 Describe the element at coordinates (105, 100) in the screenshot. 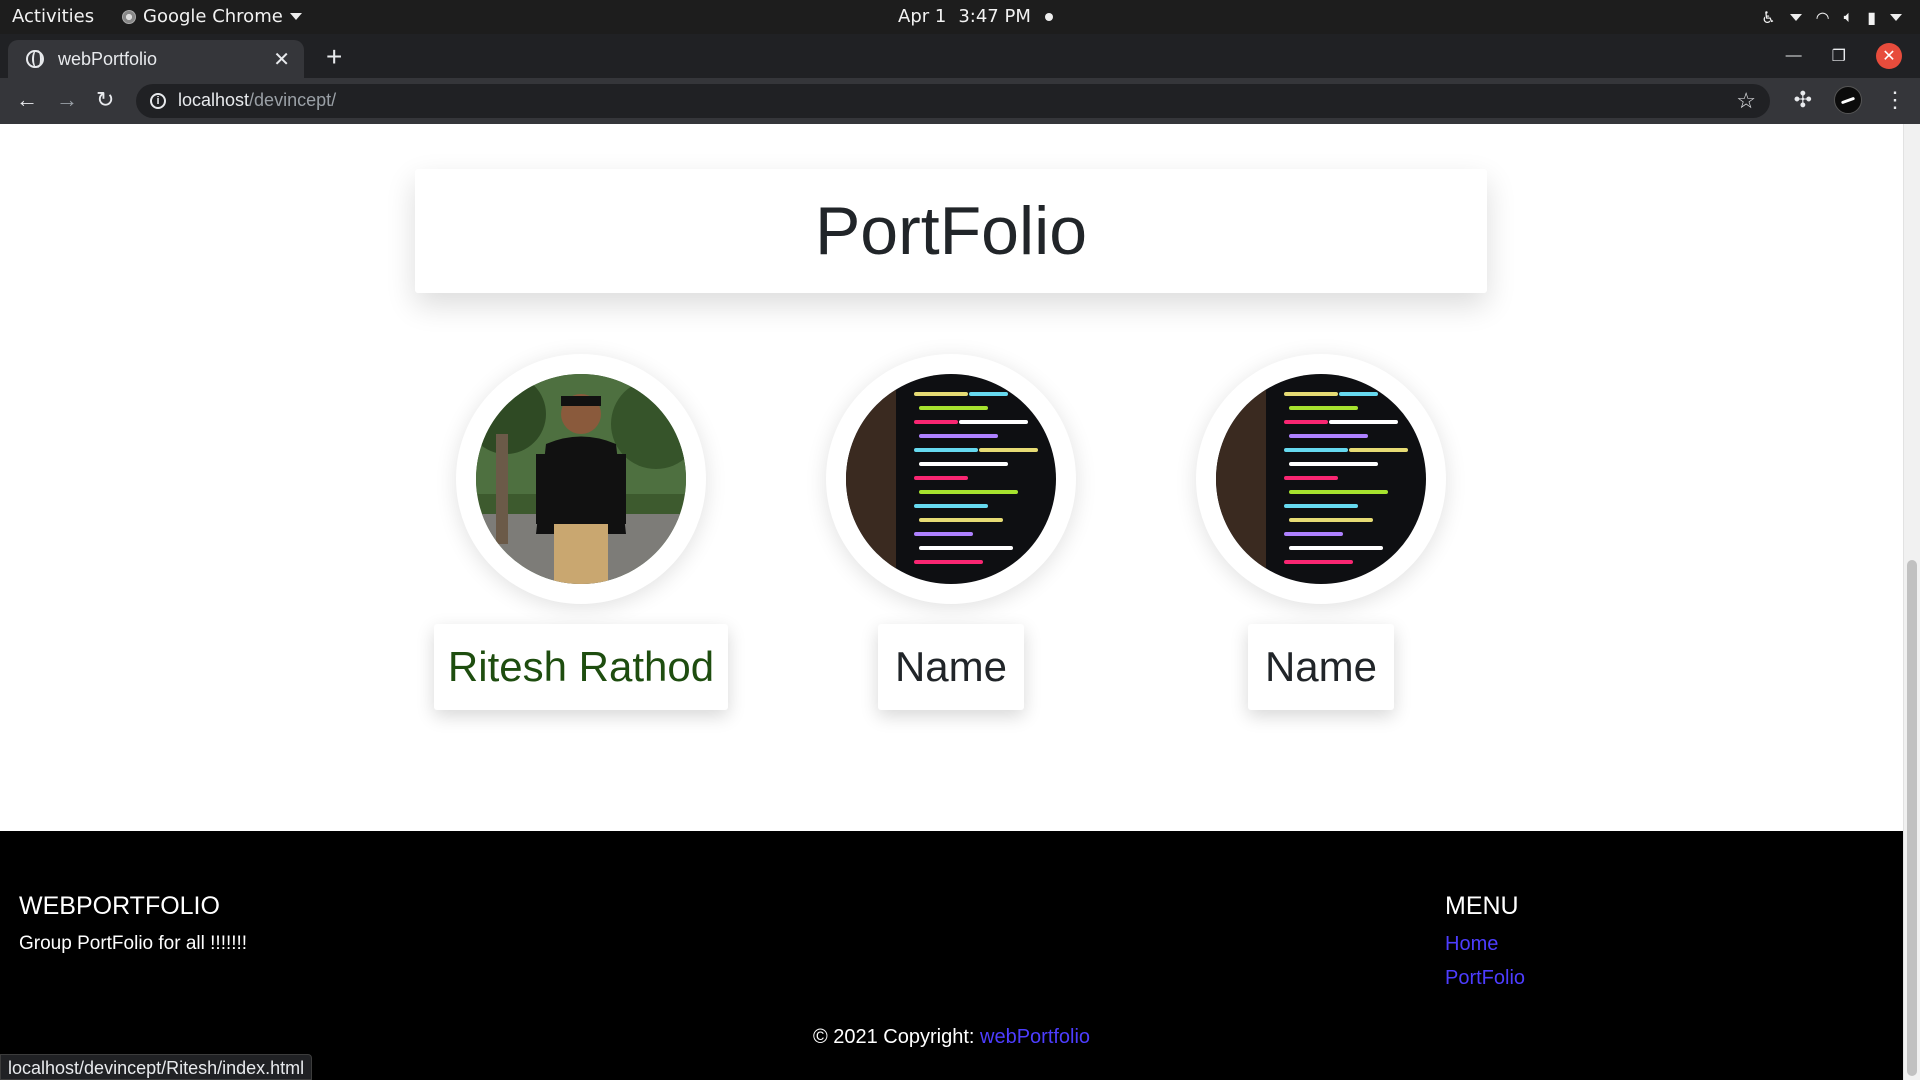

I see `reload-icon: ↻` at that location.